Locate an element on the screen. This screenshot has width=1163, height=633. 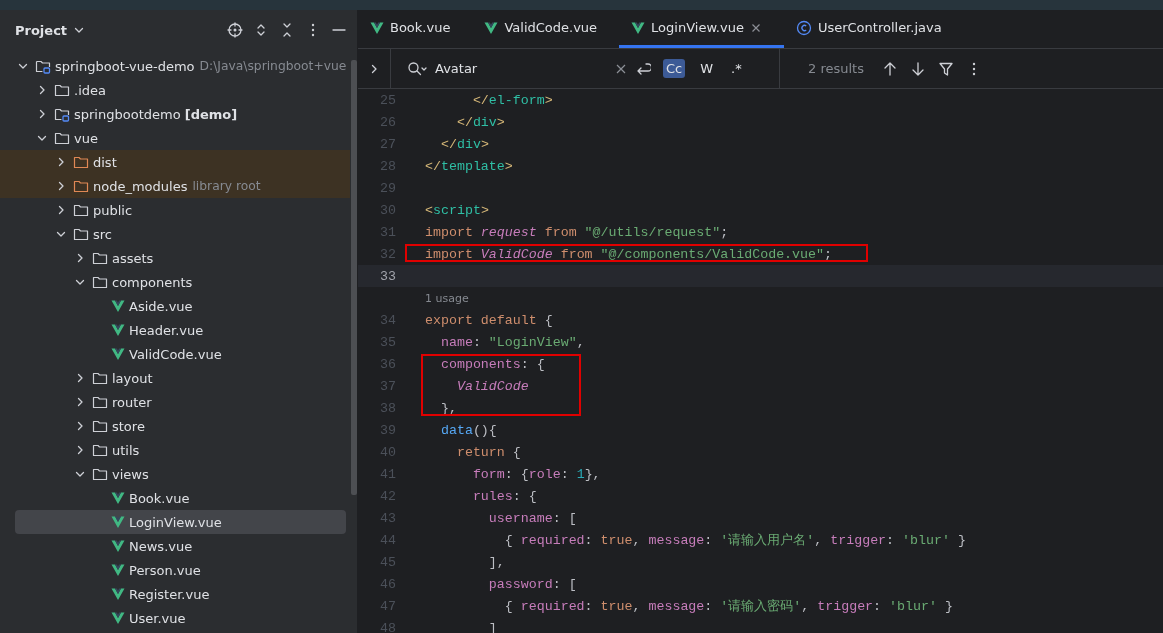
panel-title: Project is located at coordinates (41, 30).